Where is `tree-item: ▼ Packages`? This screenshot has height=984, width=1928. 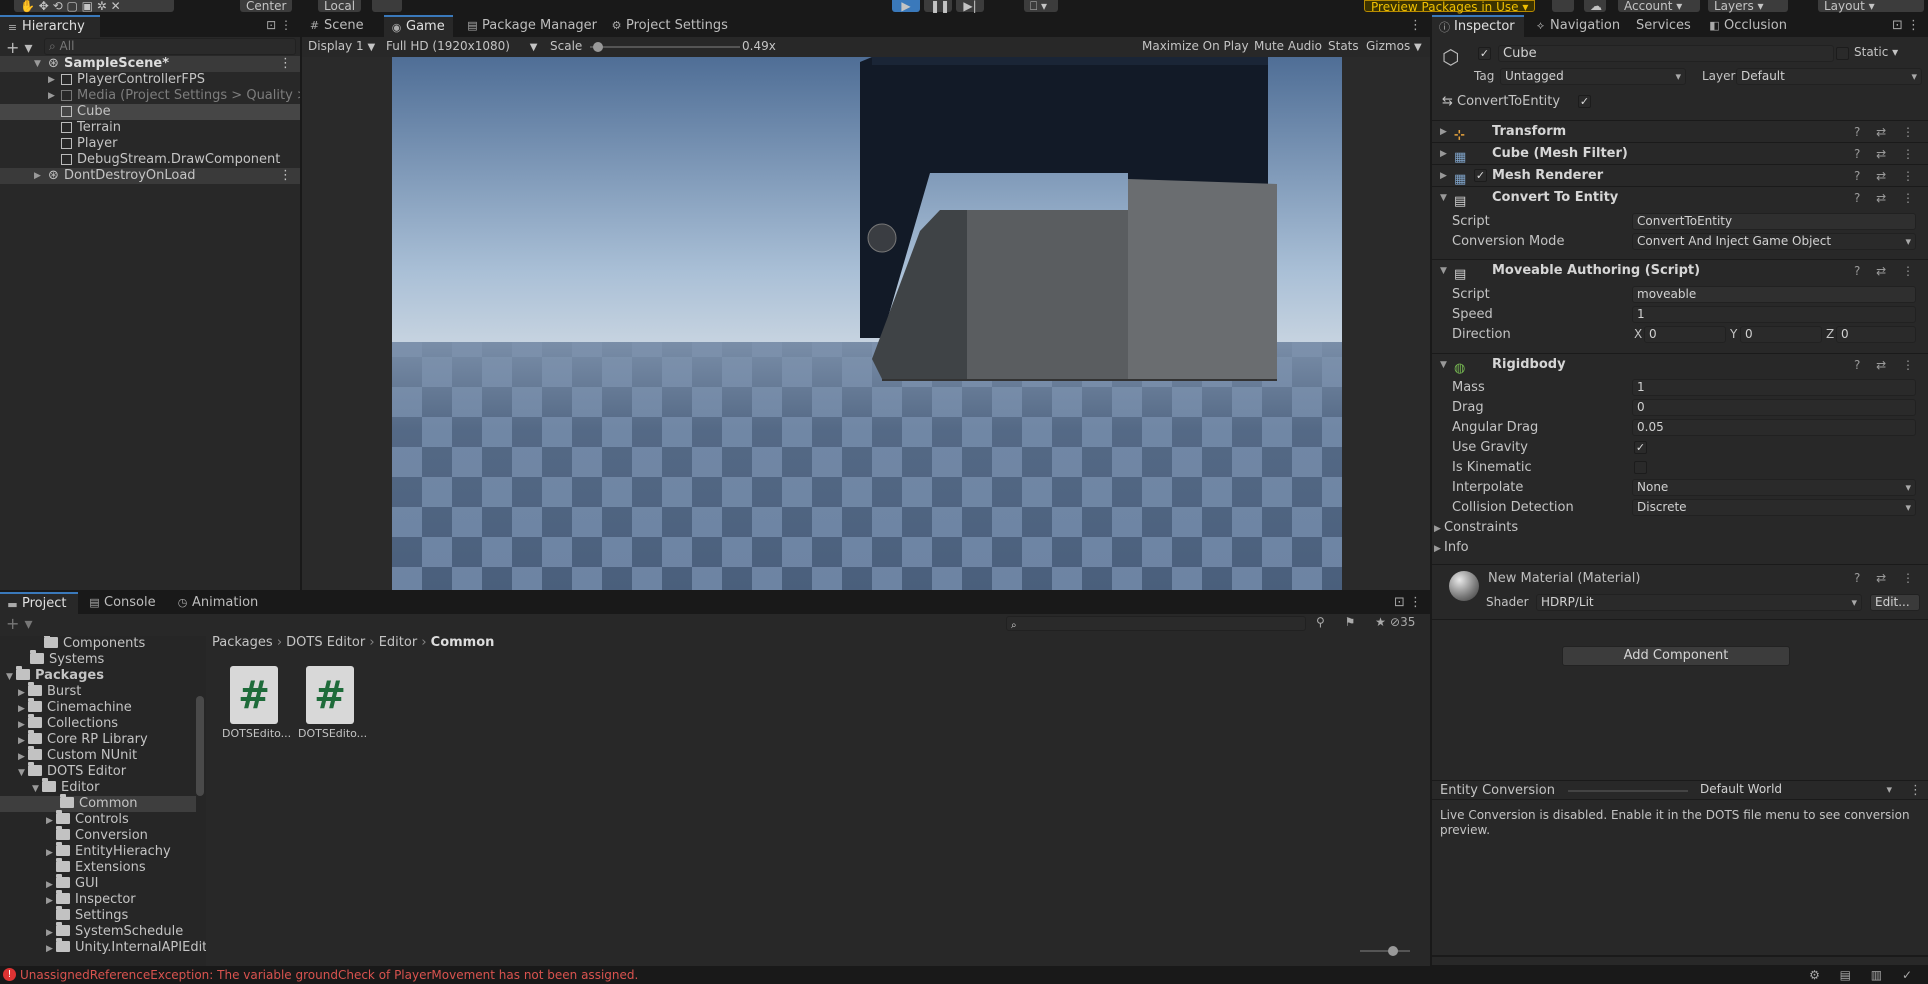
tree-item: ▼ Packages is located at coordinates (55, 675).